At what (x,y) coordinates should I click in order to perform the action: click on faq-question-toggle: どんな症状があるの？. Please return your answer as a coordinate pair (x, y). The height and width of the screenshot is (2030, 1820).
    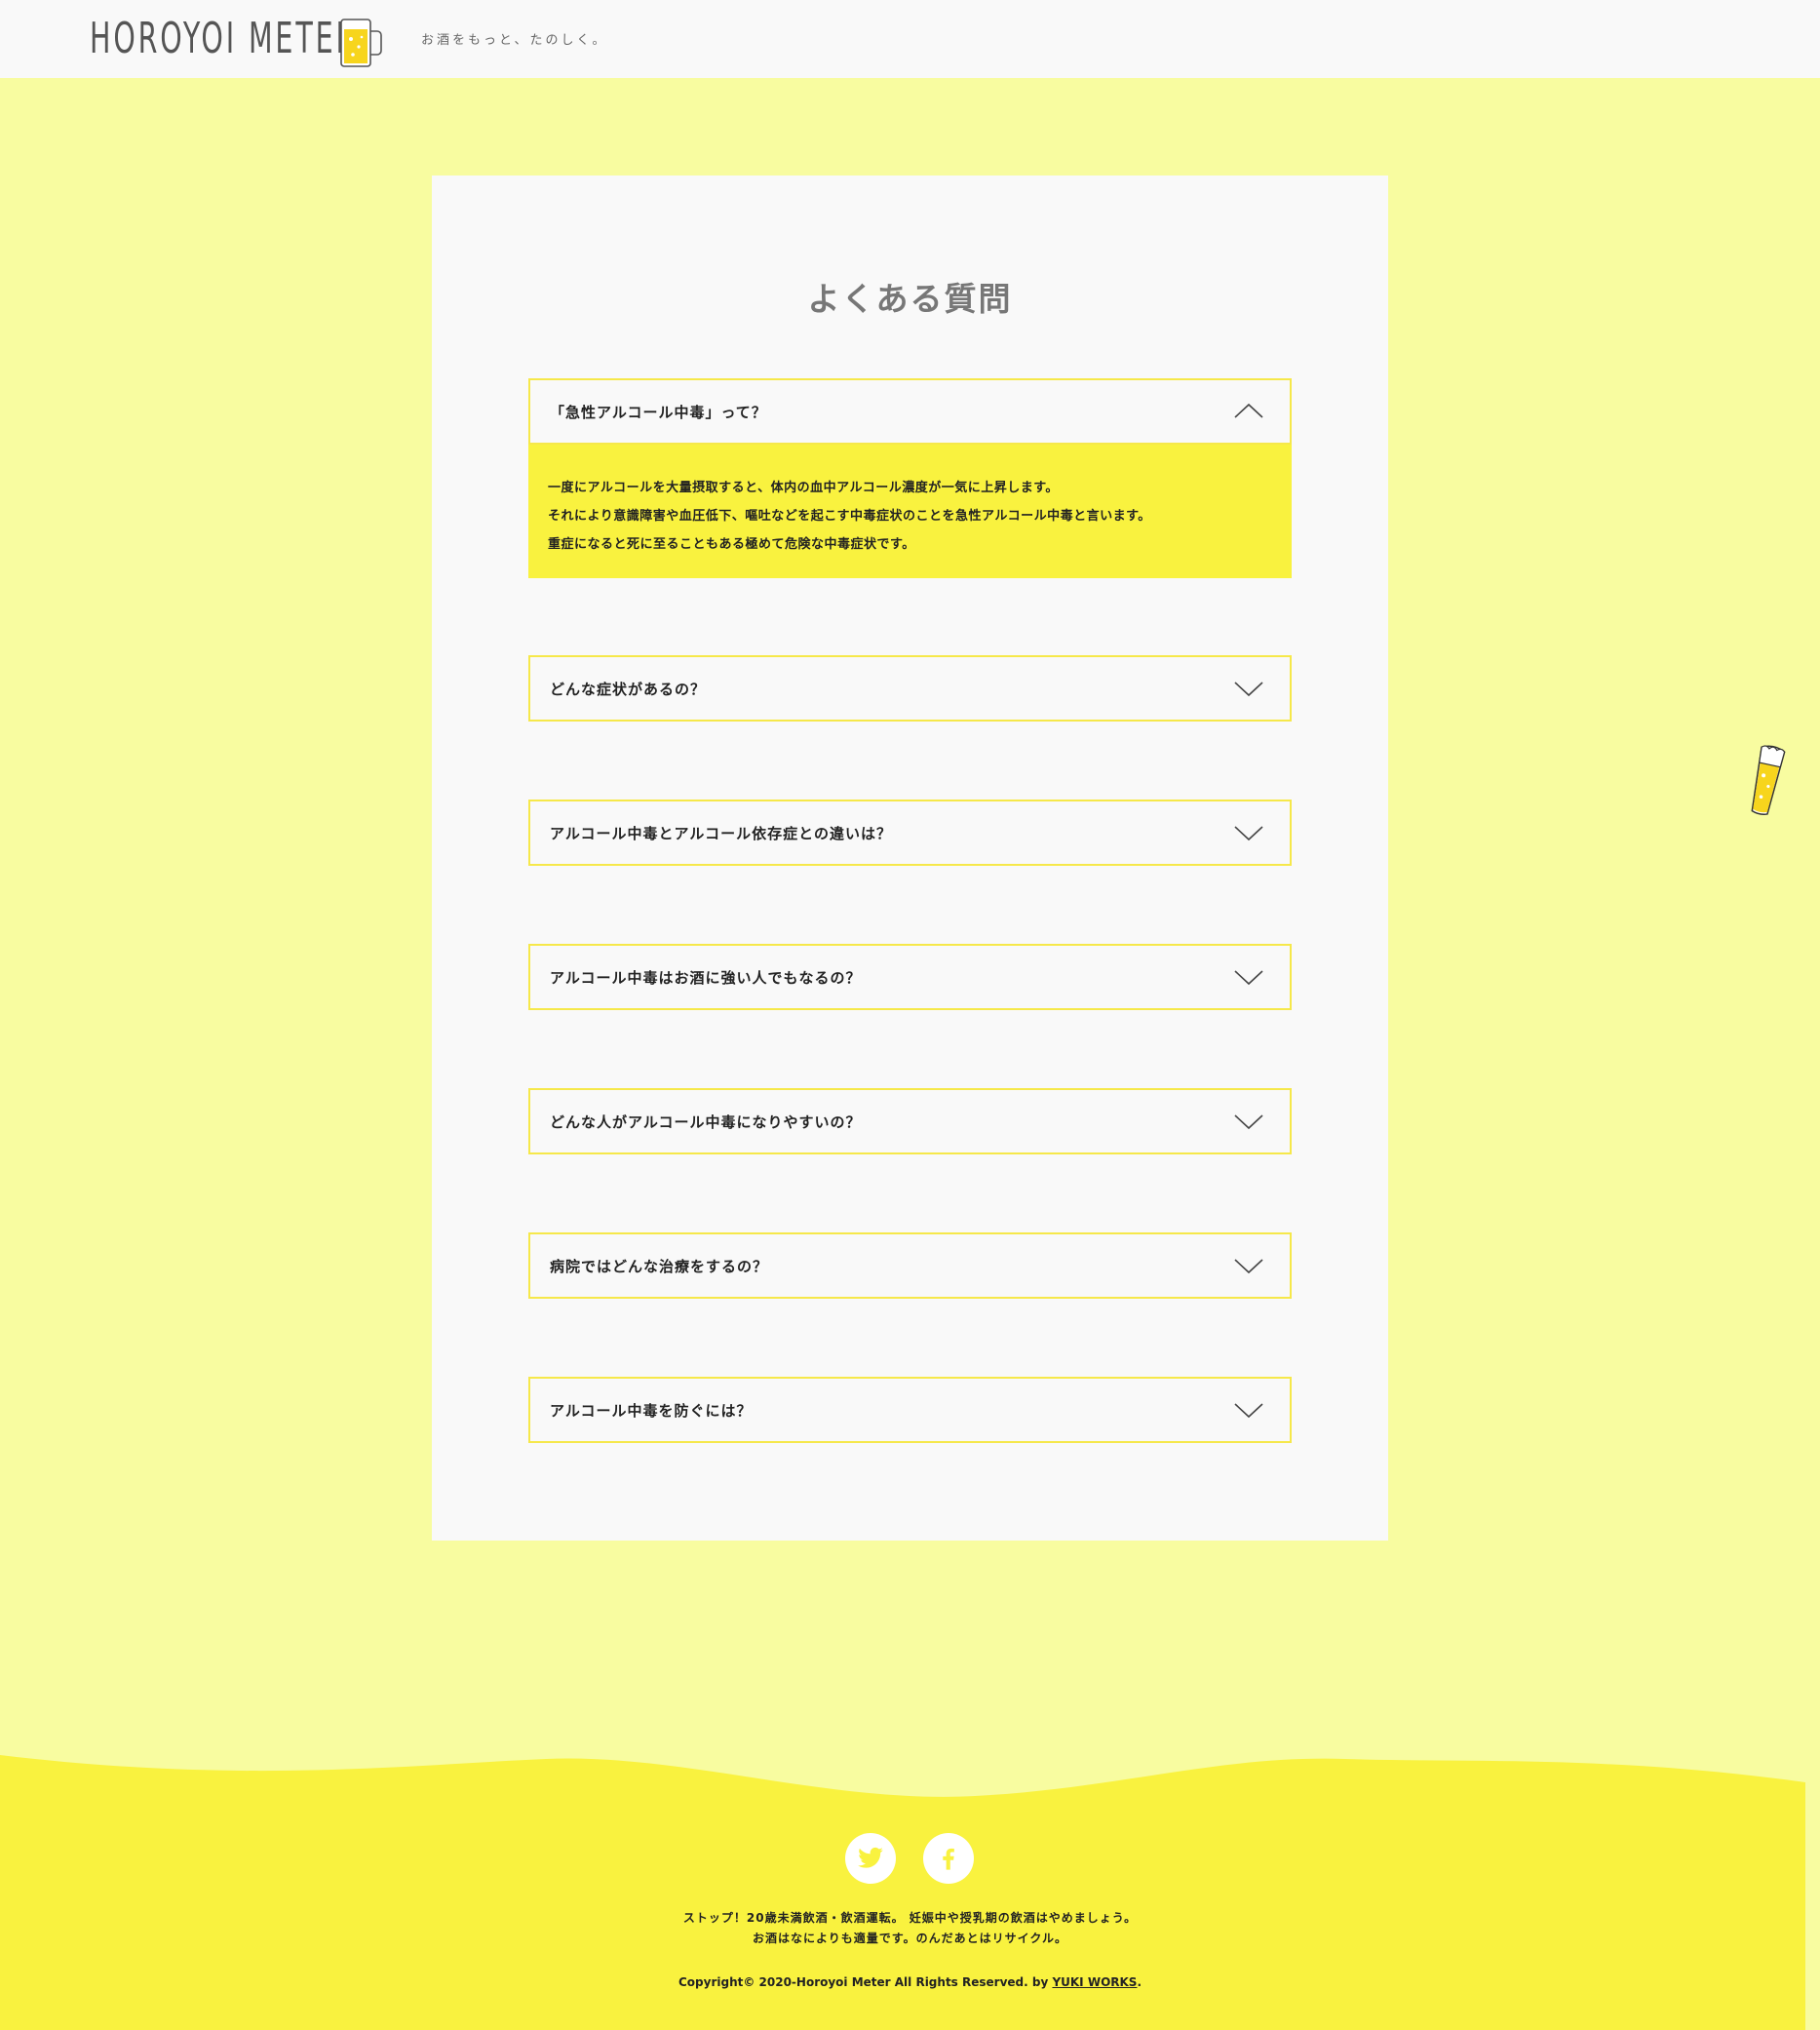
    Looking at the image, I should click on (910, 688).